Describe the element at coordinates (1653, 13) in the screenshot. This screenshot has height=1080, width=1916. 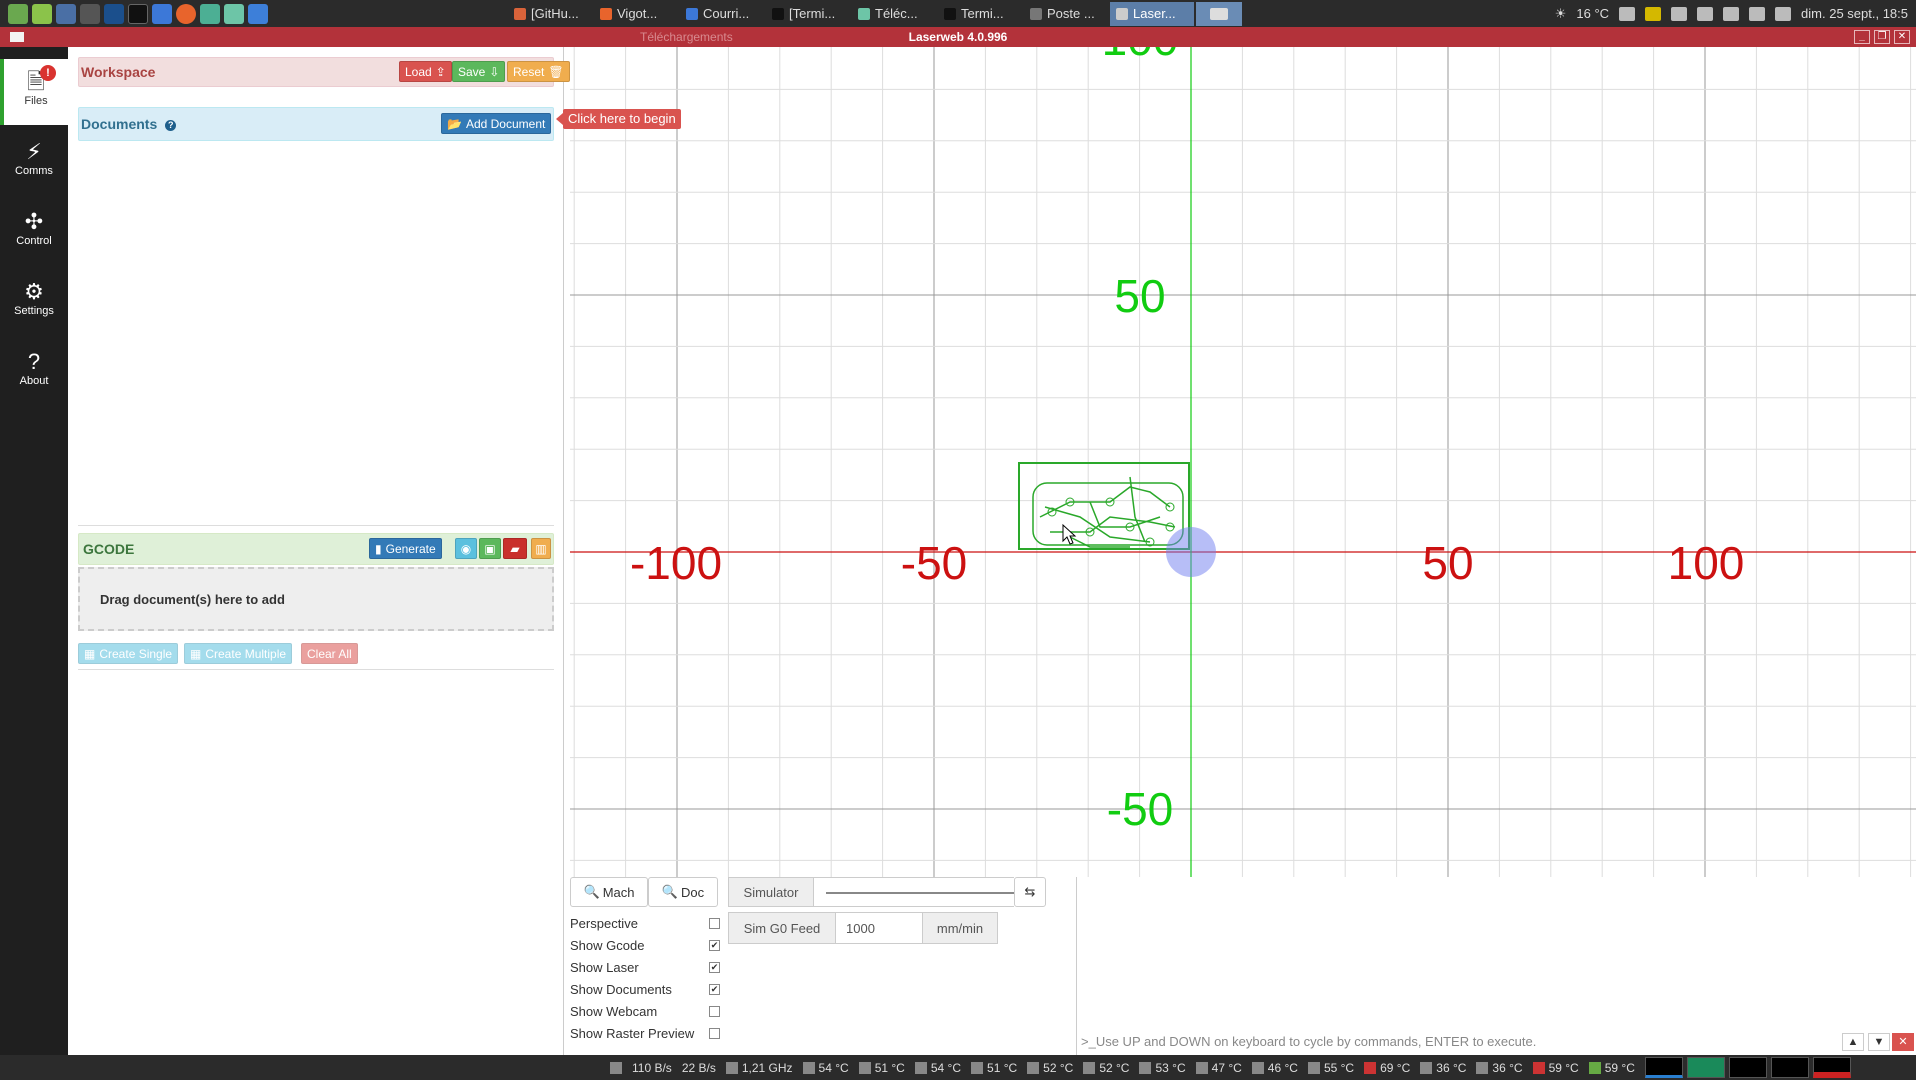
I see `monitor-icon` at that location.